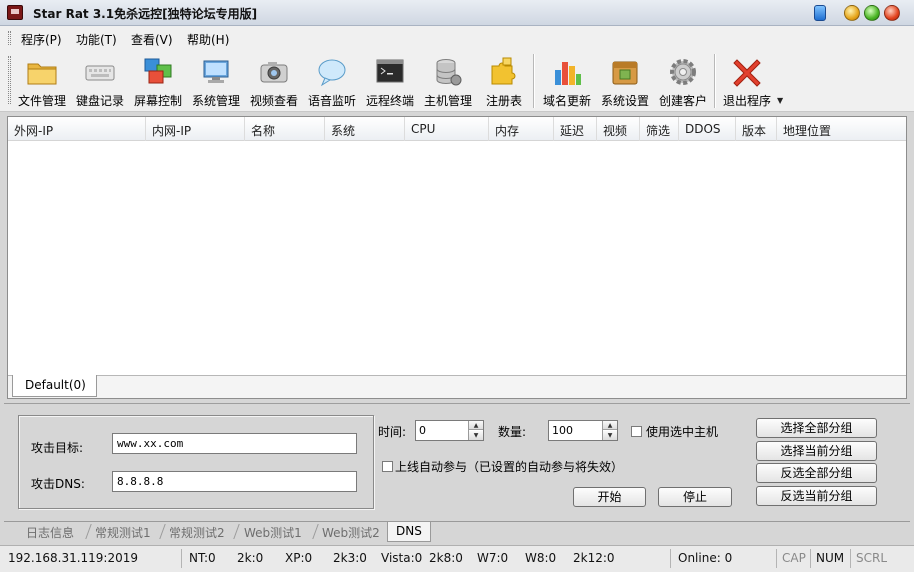  I want to click on registry-button: 注册表, so click(504, 82).